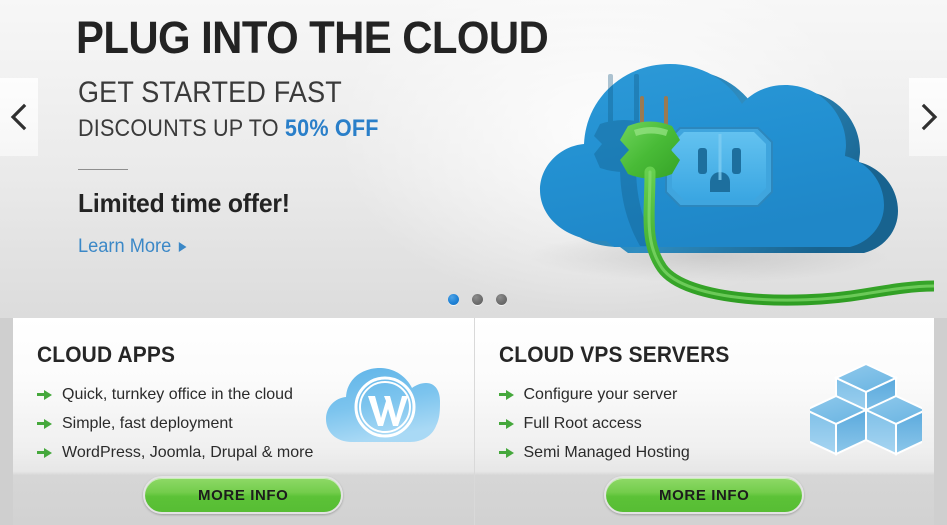 Image resolution: width=947 pixels, height=525 pixels. I want to click on hero-discount-prefix: DISCOUNTS UP TO, so click(178, 128).